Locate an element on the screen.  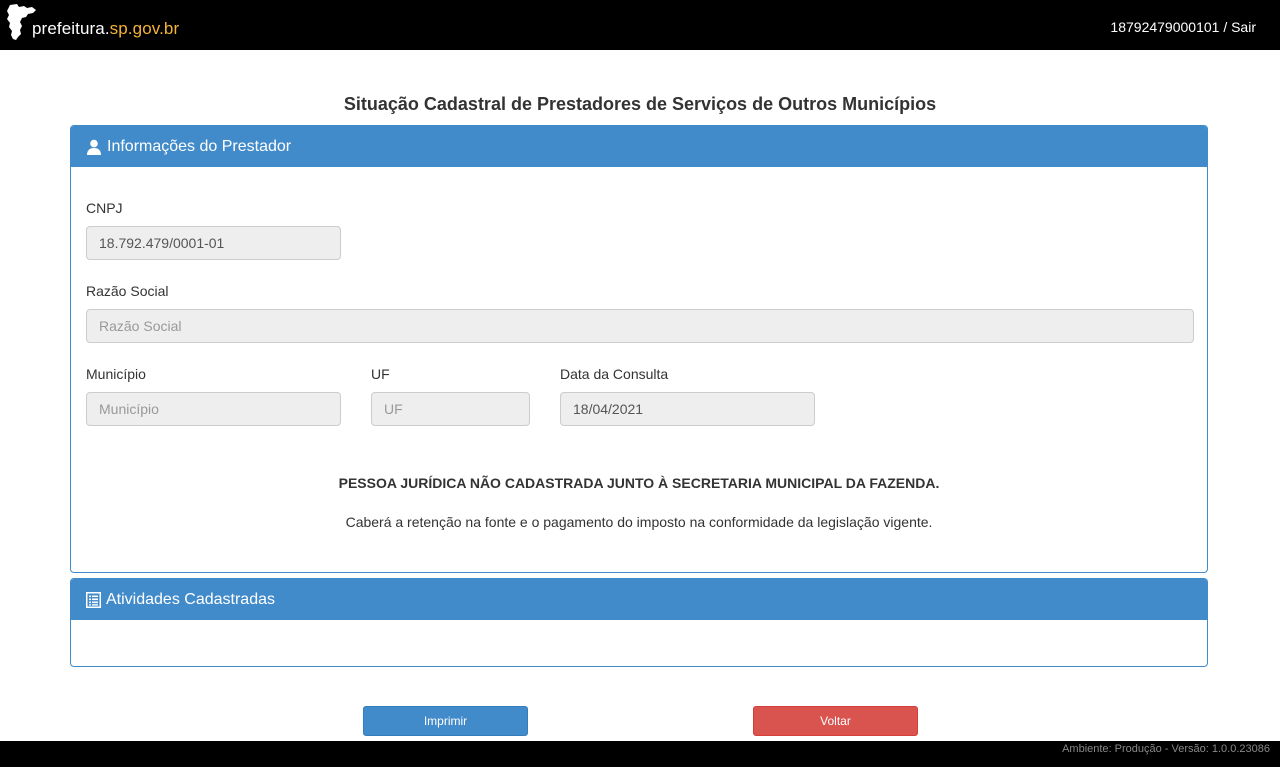
razao-social-field: Razão Social is located at coordinates (640, 326).